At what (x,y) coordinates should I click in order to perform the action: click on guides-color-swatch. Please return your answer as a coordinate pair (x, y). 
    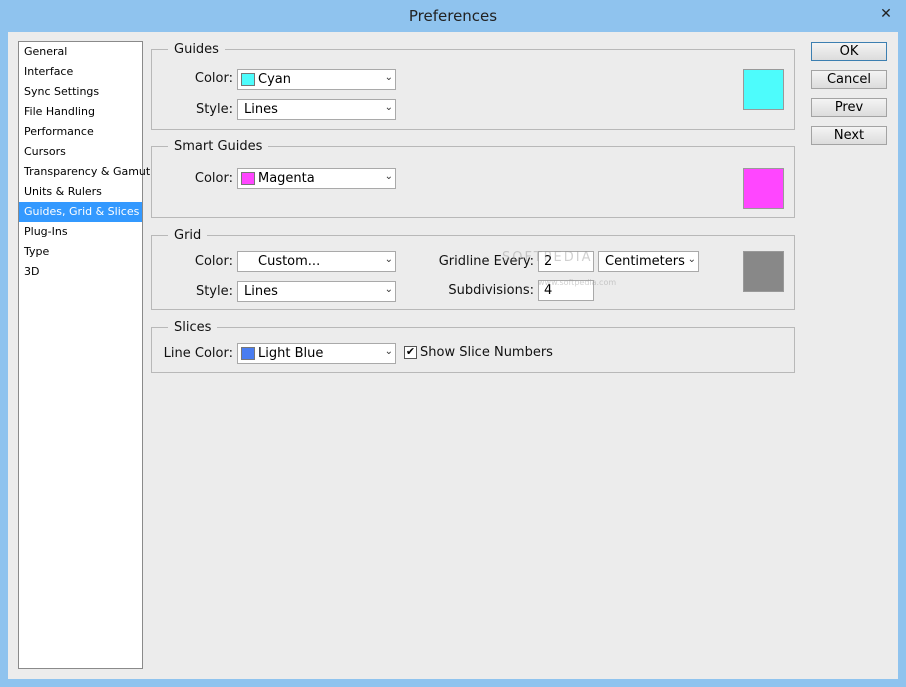
    Looking at the image, I should click on (248, 79).